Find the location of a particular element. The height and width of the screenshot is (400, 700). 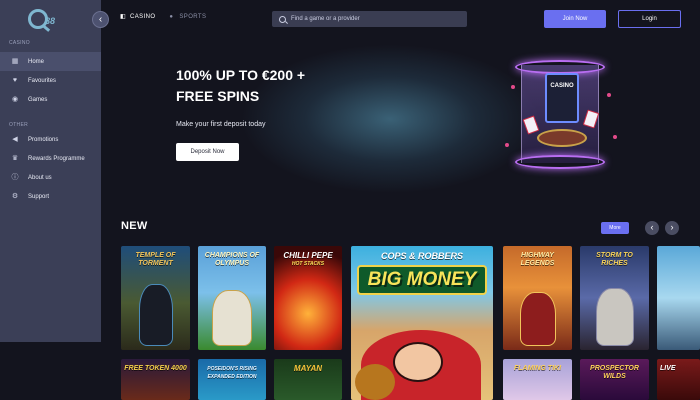

game-tile-flaming-tiki: FLAMING TIKI is located at coordinates (537, 379).